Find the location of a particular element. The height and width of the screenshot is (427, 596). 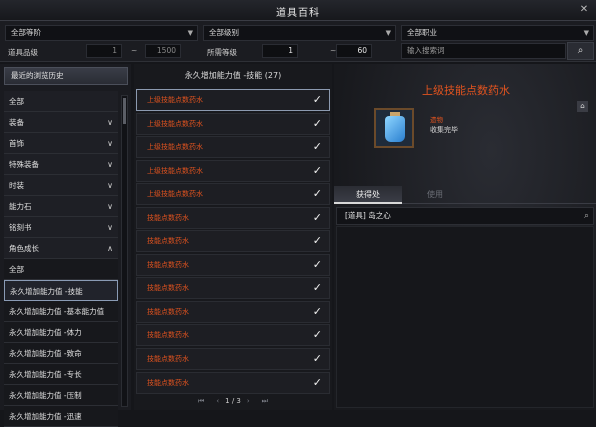

tier-select: 全部等阶 ▼ is located at coordinates (101, 33).